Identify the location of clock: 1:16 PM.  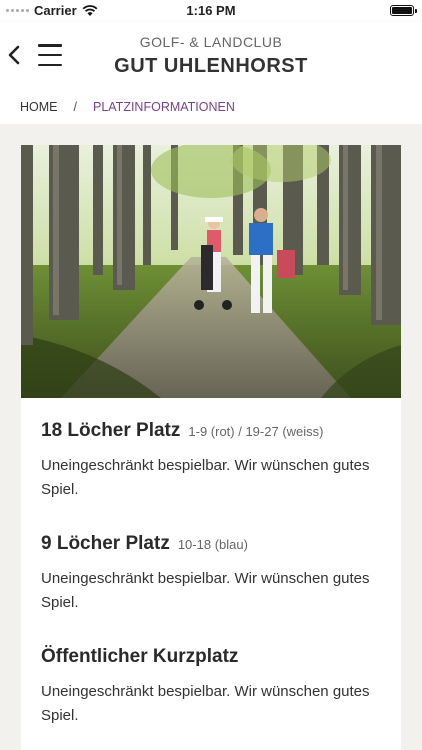
(211, 10).